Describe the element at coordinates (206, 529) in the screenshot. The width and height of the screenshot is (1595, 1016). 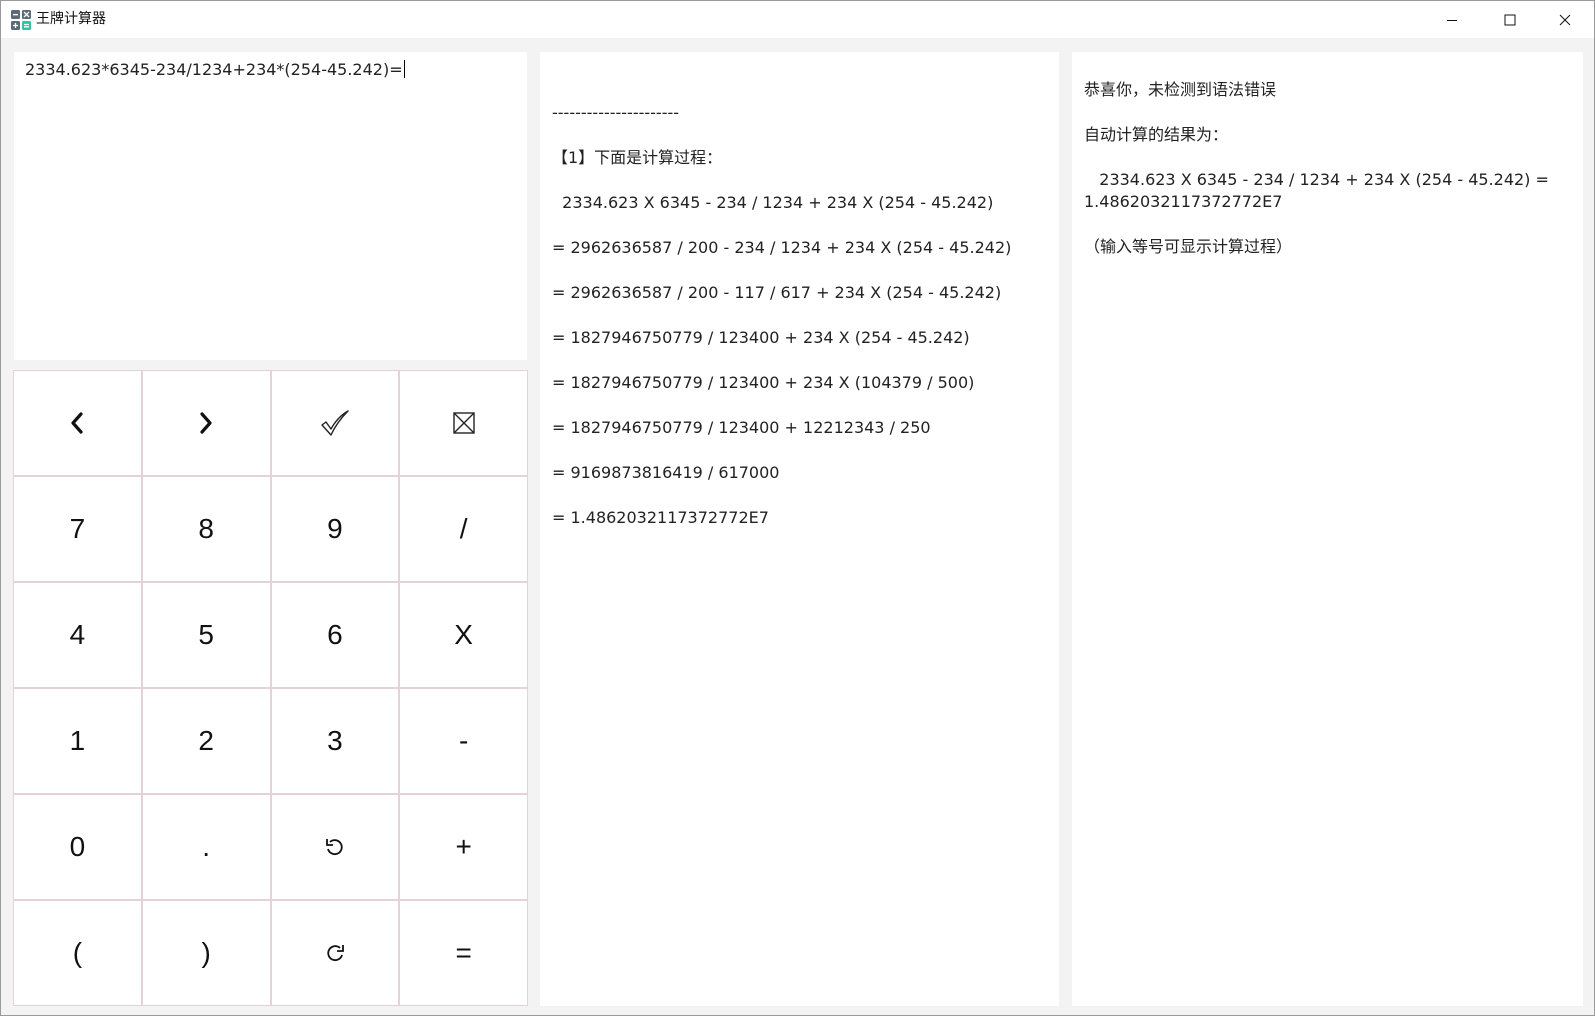
I see `key-8-button: 8` at that location.